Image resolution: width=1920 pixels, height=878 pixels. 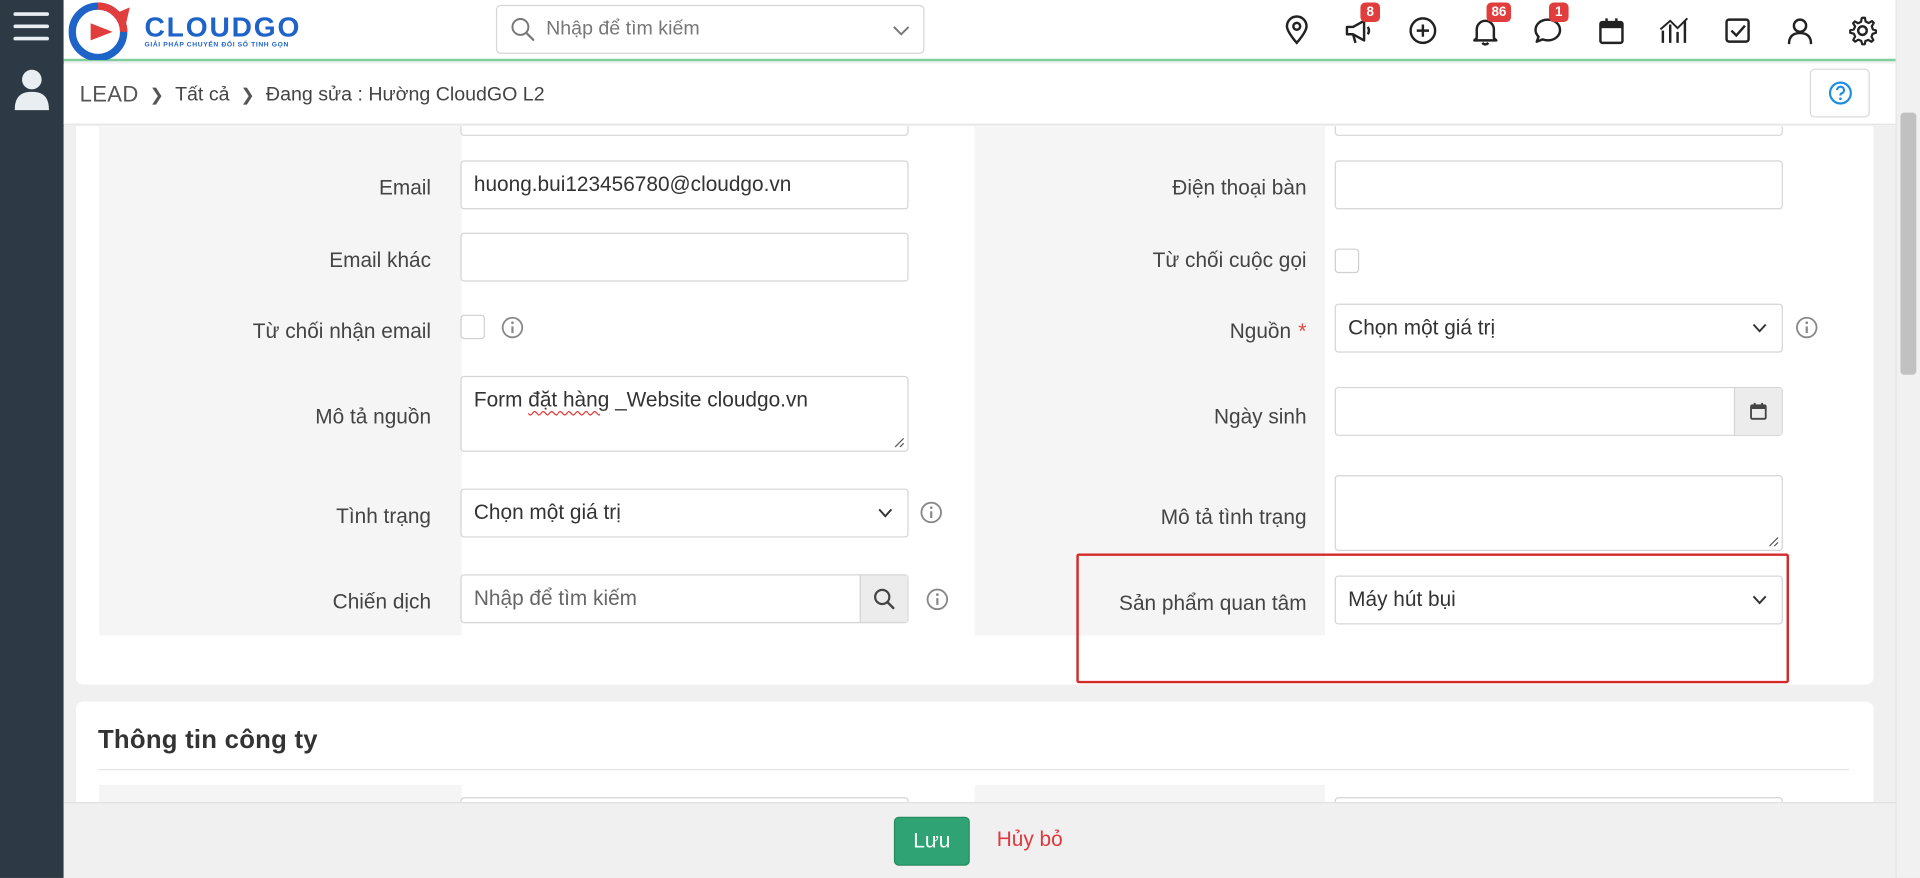 I want to click on source-desc-text-misspelled: đặt hàng, so click(x=569, y=400).